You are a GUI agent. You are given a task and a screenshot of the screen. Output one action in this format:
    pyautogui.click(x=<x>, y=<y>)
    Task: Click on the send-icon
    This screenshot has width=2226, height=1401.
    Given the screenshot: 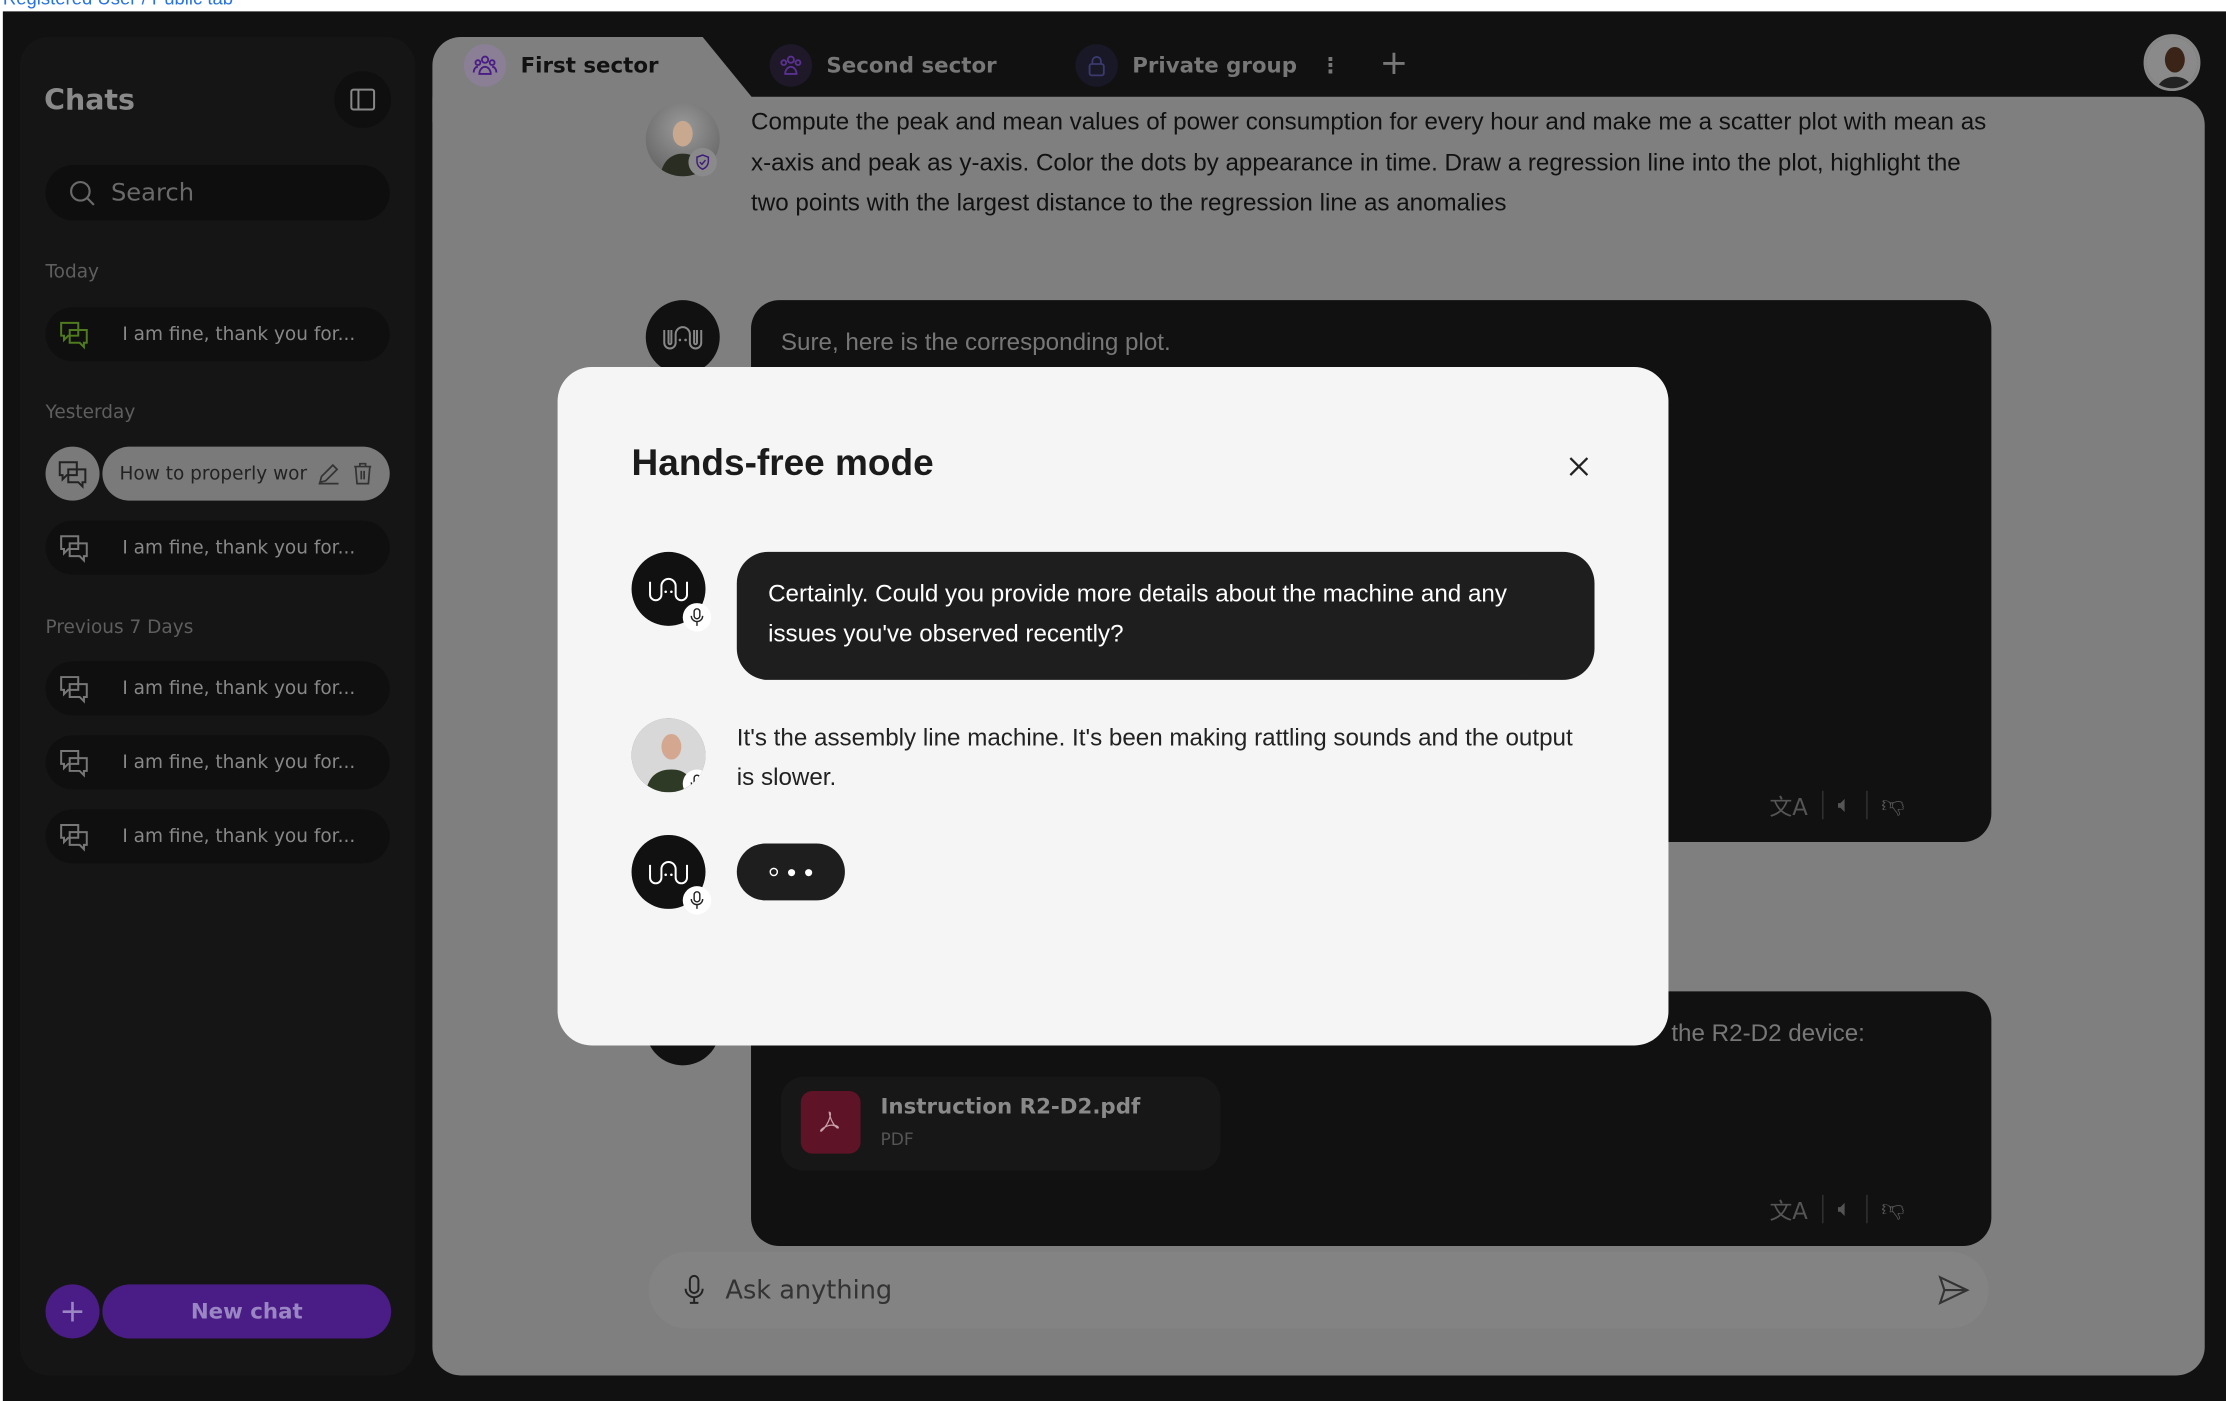 What is the action you would take?
    pyautogui.click(x=1954, y=1290)
    